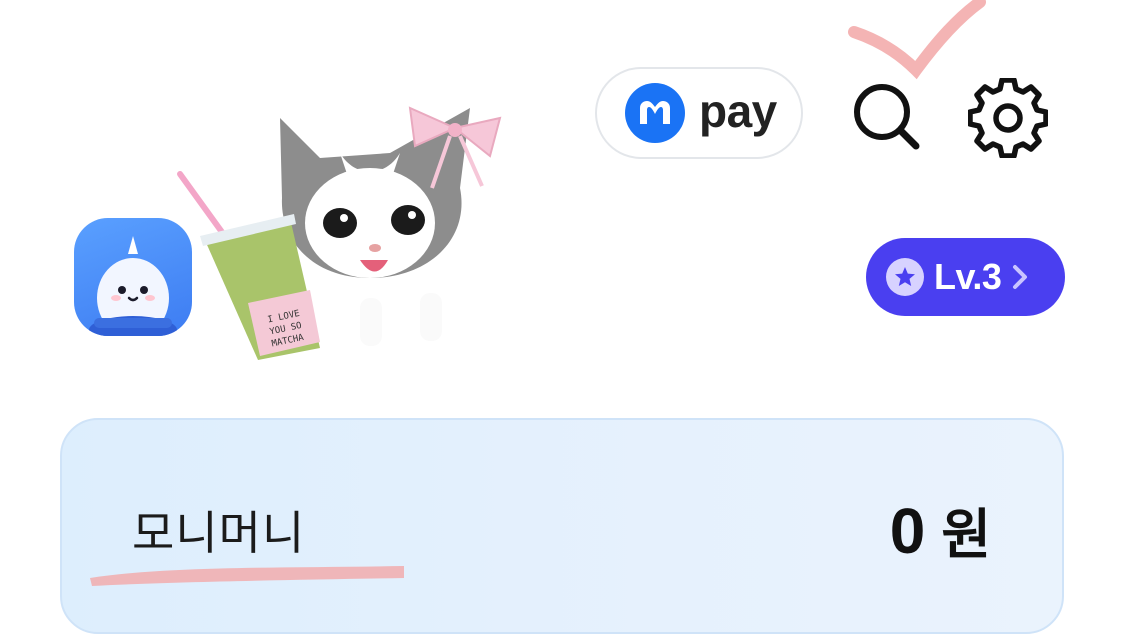 The image size is (1125, 635). I want to click on level-badge: Lv.3, so click(965, 277).